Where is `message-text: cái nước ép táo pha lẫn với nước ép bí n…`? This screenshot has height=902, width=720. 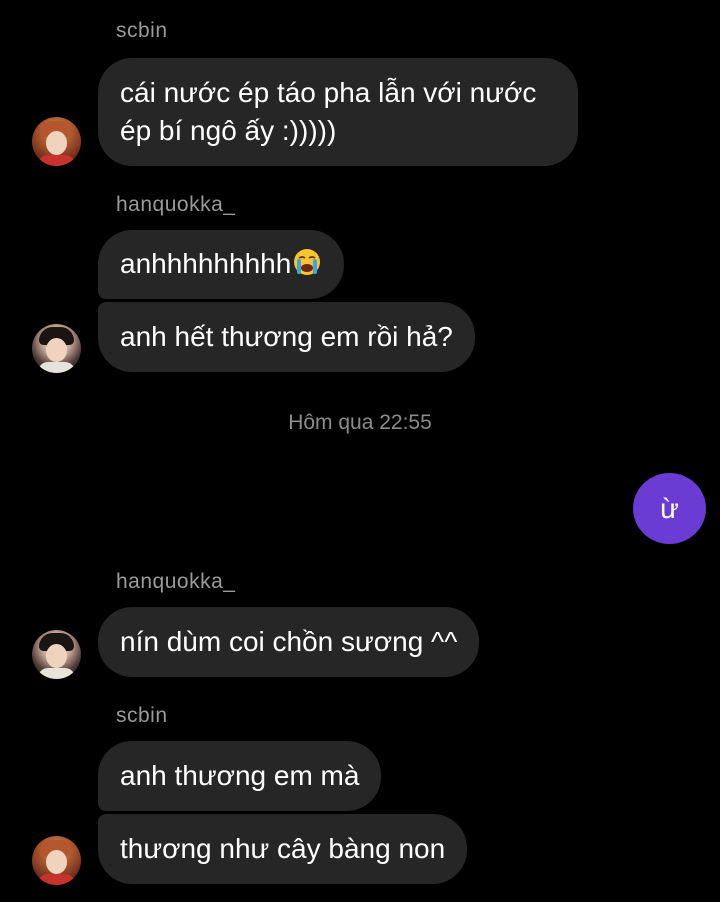 message-text: cái nước ép táo pha lẫn với nước ép bí n… is located at coordinates (328, 111).